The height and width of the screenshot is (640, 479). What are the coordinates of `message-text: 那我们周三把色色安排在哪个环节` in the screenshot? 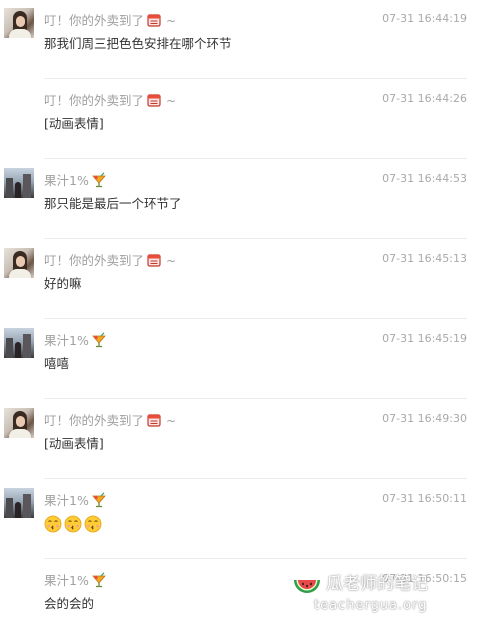 It's located at (138, 43).